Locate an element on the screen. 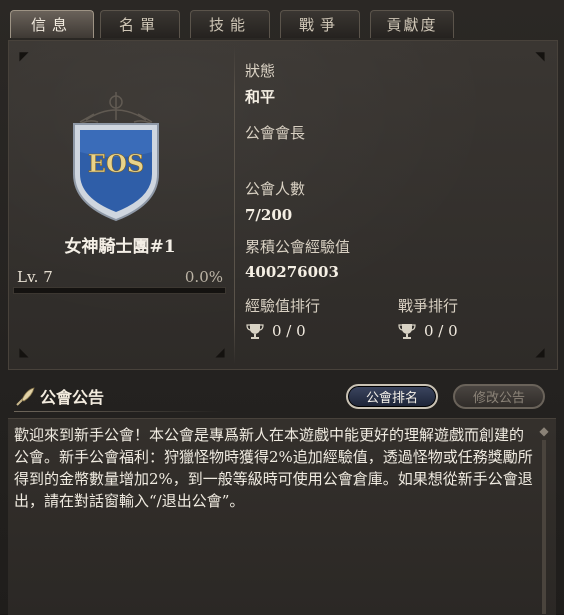 The image size is (564, 615). guild-emblem: EOS is located at coordinates (116, 157).